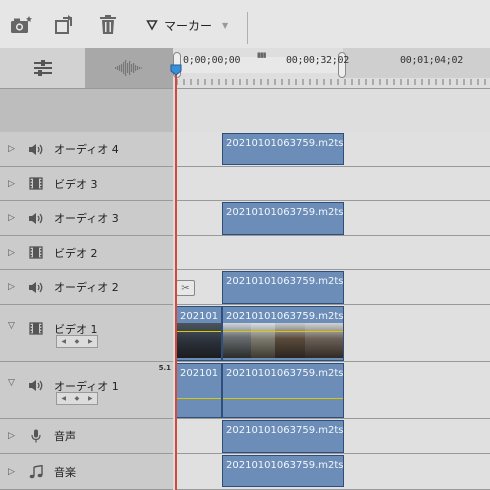  I want to click on track-name: ビデオ 3, so click(76, 184).